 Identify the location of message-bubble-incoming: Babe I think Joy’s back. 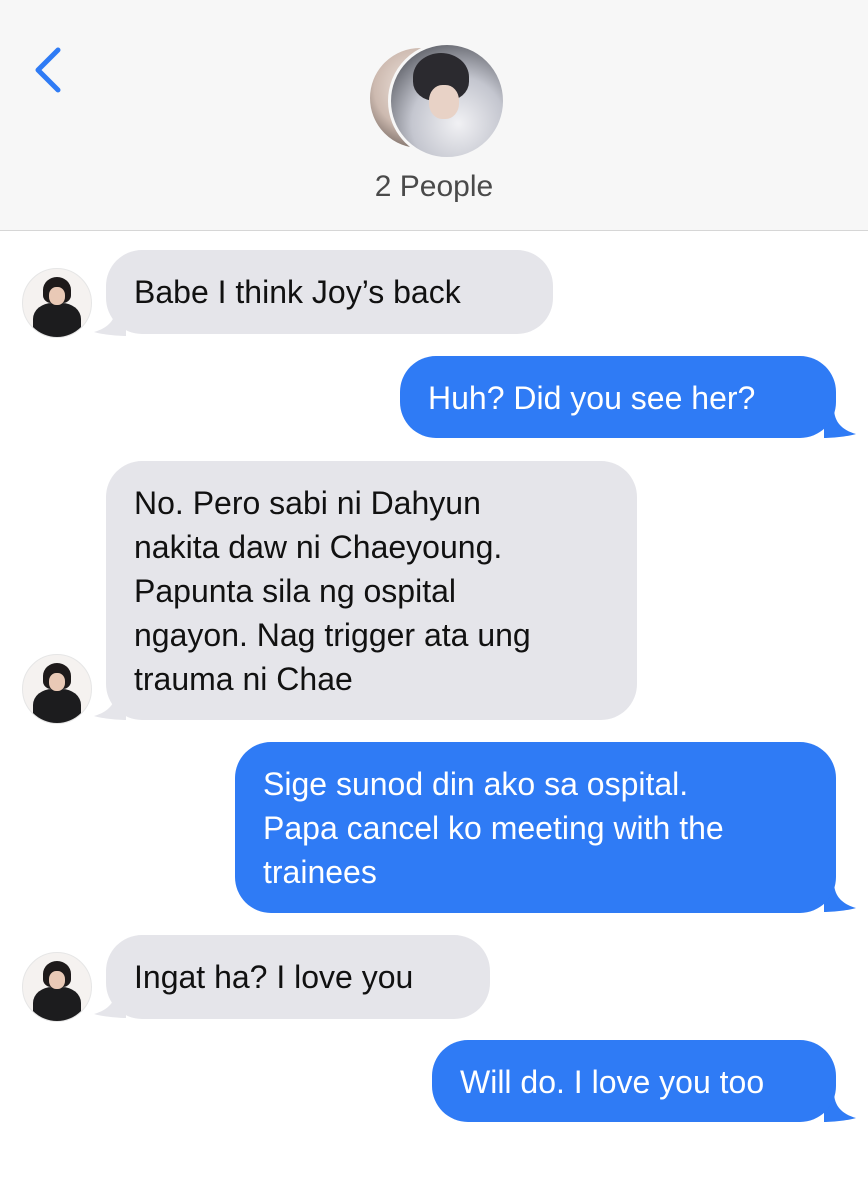
(329, 292).